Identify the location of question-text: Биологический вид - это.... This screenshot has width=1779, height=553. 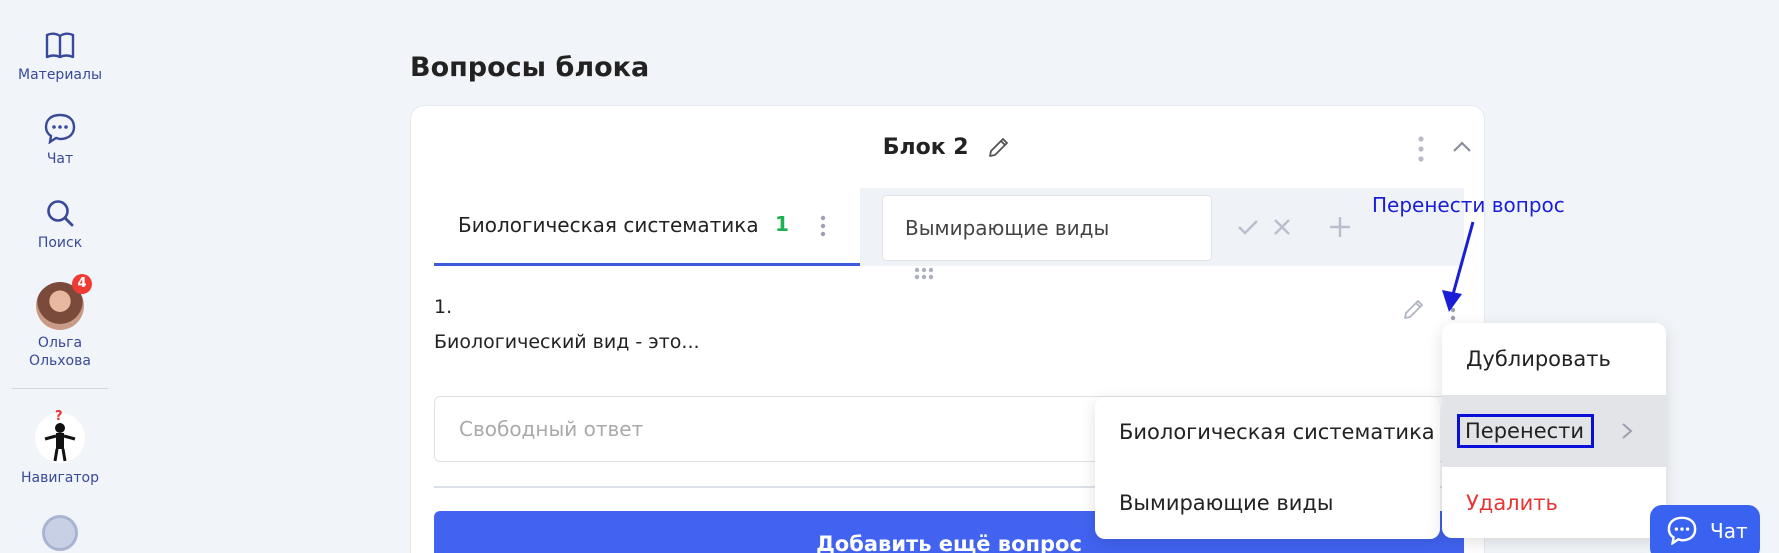
(567, 342).